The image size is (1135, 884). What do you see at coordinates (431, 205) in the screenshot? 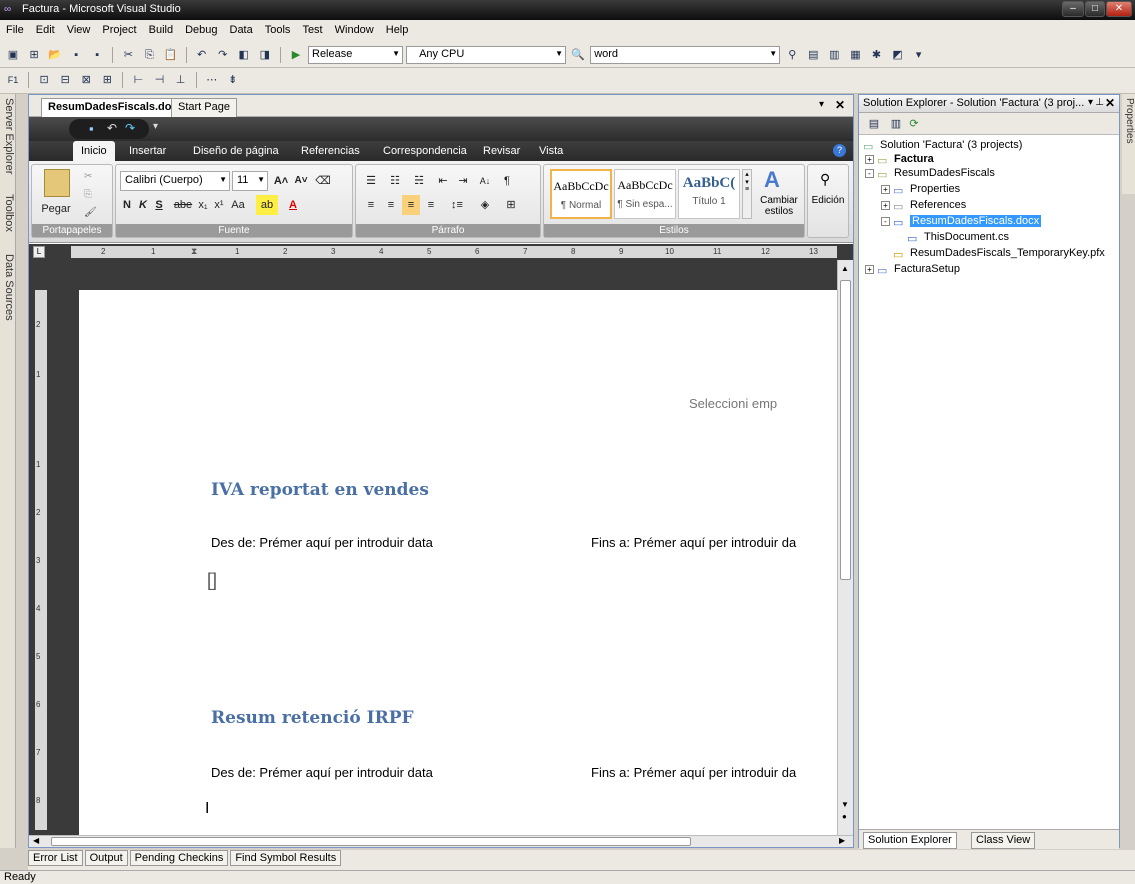
I see `justify-icon: ≡` at bounding box center [431, 205].